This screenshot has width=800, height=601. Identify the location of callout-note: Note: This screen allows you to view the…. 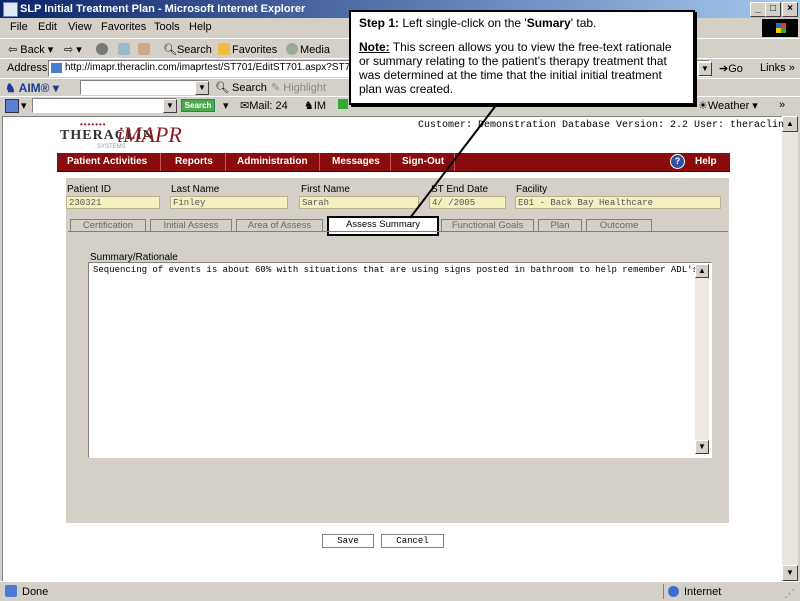
(522, 68).